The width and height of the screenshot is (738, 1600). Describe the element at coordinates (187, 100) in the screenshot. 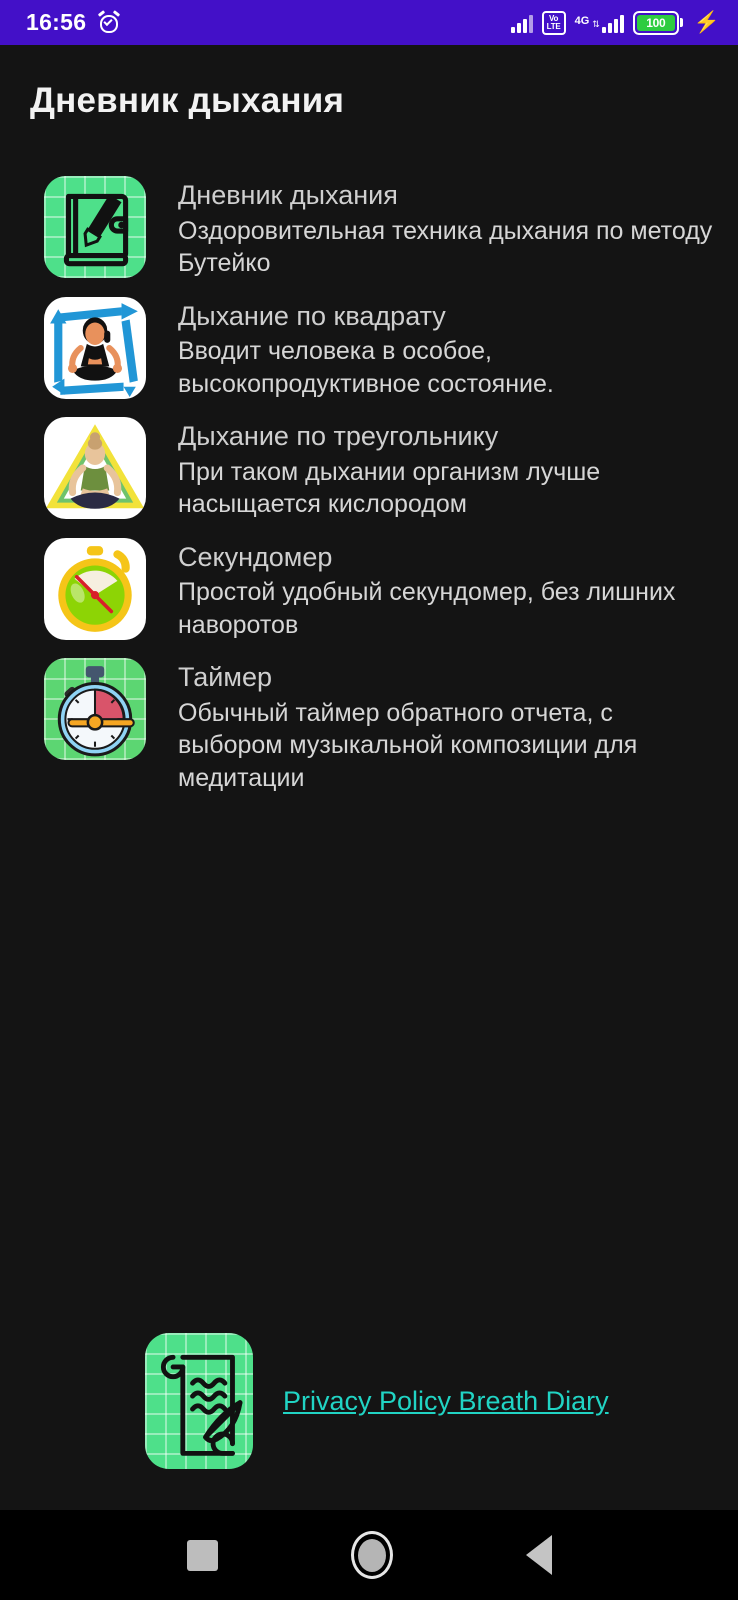

I see `page-title: Дневник дыхания` at that location.